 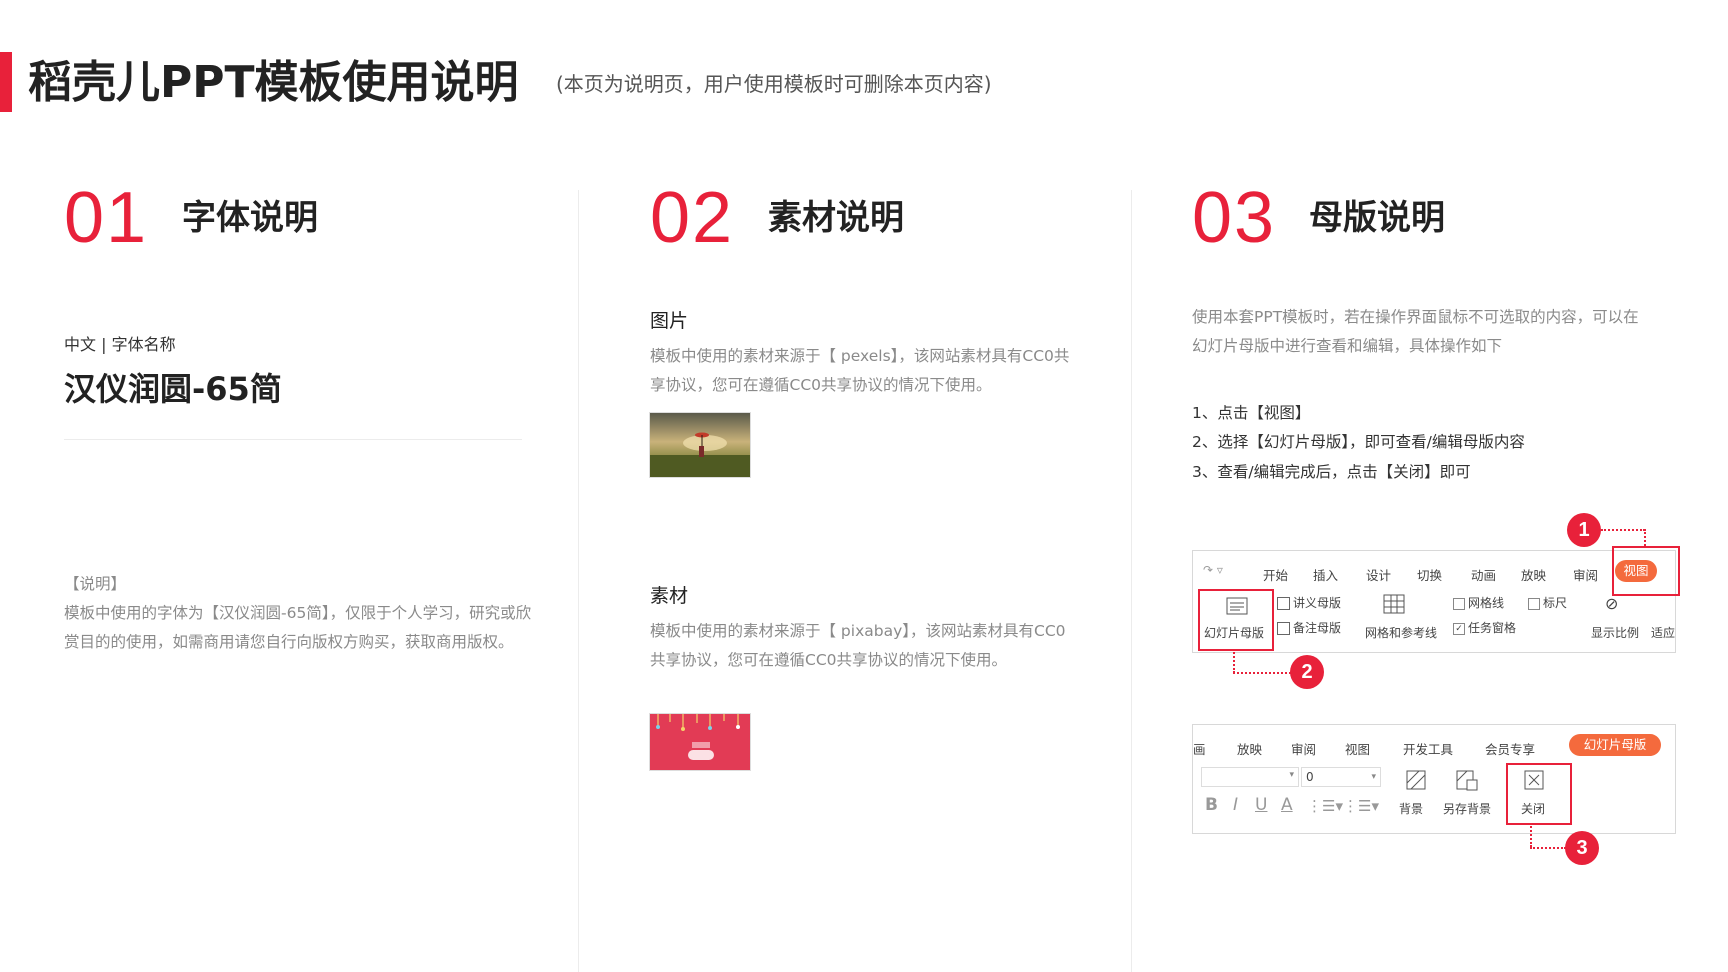 I want to click on slide-master-tab-active: 幻灯片母版, so click(x=1615, y=745).